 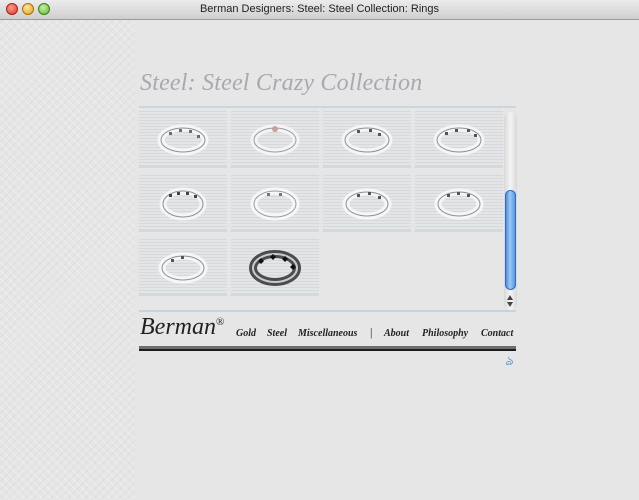 I want to click on nav-miscellaneous: Miscellaneous, so click(x=327, y=333).